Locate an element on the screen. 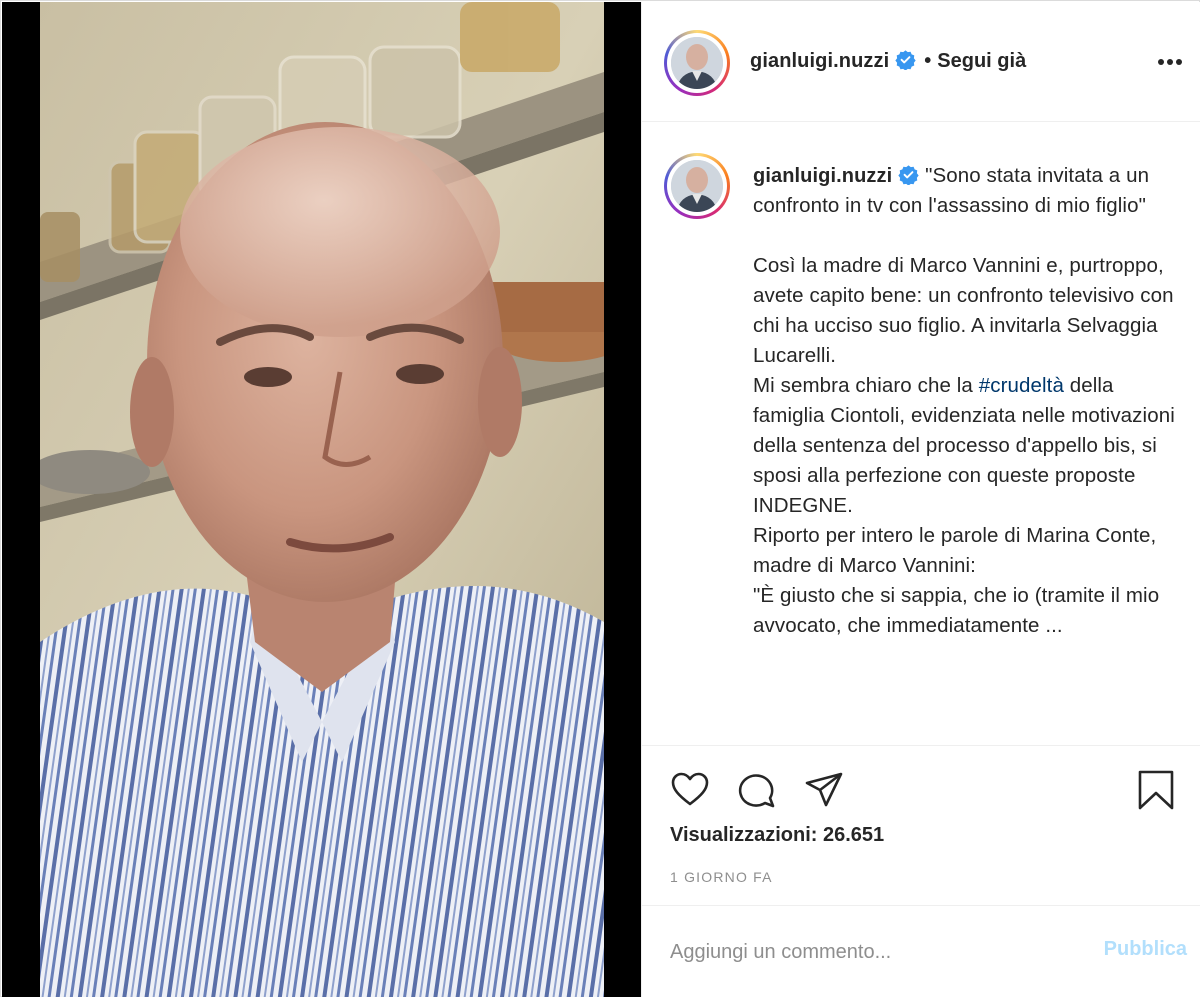 The width and height of the screenshot is (1200, 997). author-avatar is located at coordinates (697, 63).